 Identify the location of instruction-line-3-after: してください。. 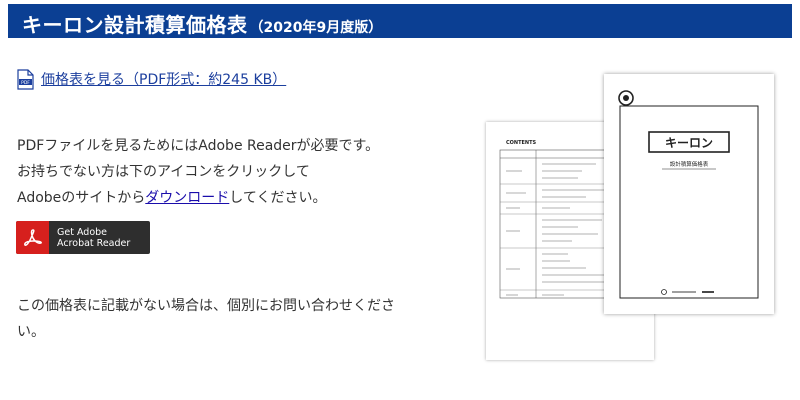
(278, 198).